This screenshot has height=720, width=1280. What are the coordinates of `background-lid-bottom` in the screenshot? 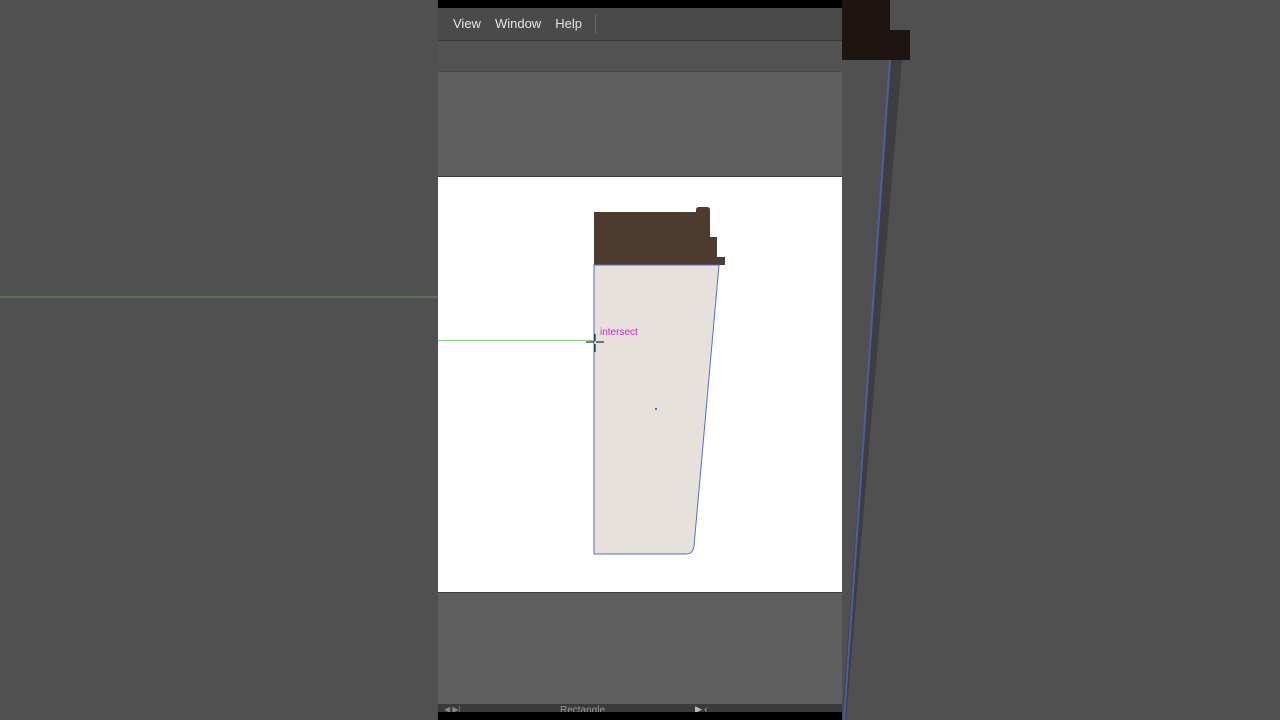 It's located at (876, 45).